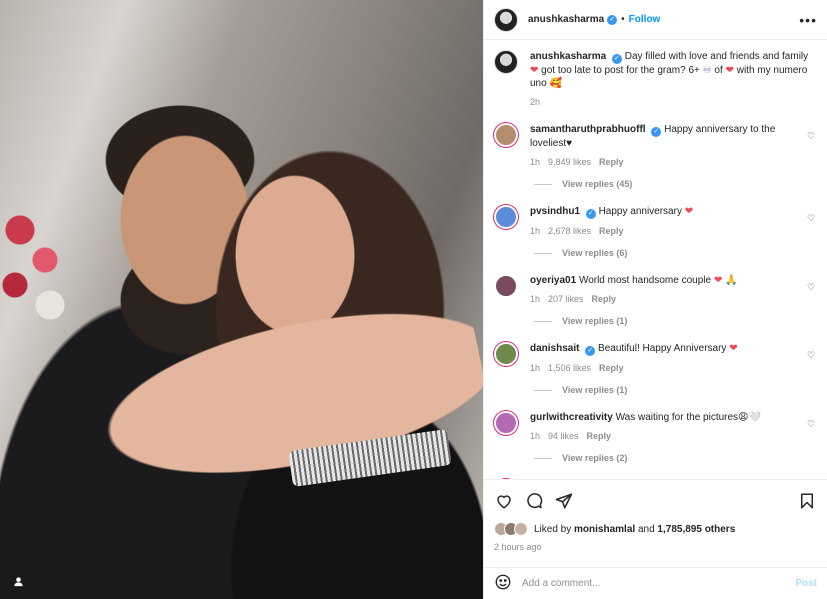 This screenshot has width=827, height=599. What do you see at coordinates (662, 348) in the screenshot?
I see `comment-text: Beautiful! Happy Anniversary` at bounding box center [662, 348].